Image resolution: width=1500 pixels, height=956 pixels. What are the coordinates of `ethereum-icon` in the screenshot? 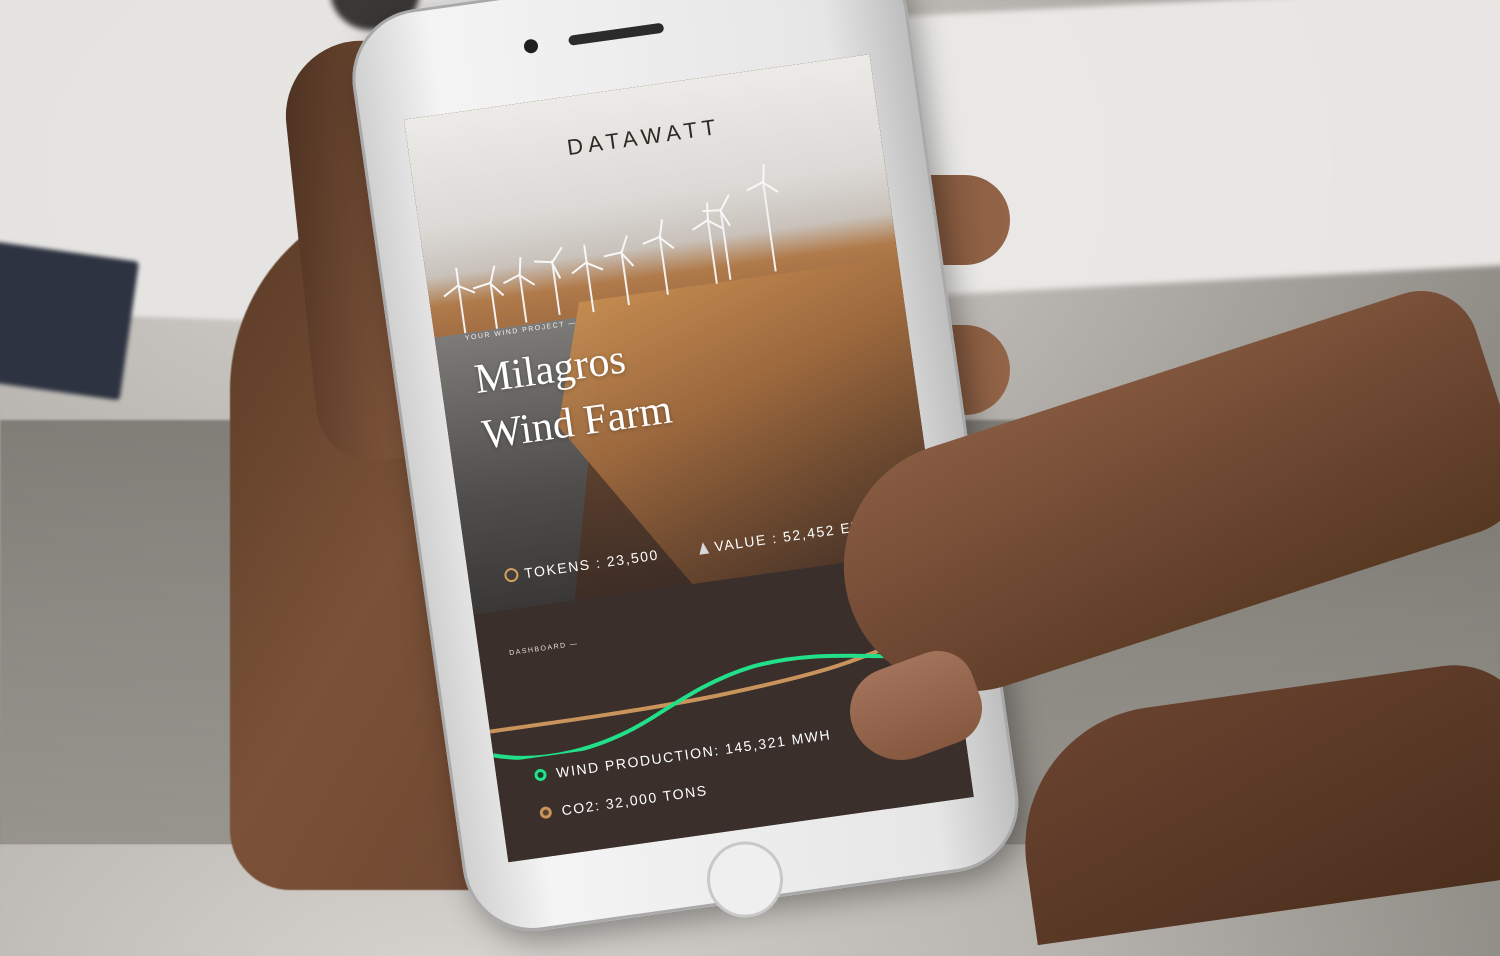 It's located at (703, 548).